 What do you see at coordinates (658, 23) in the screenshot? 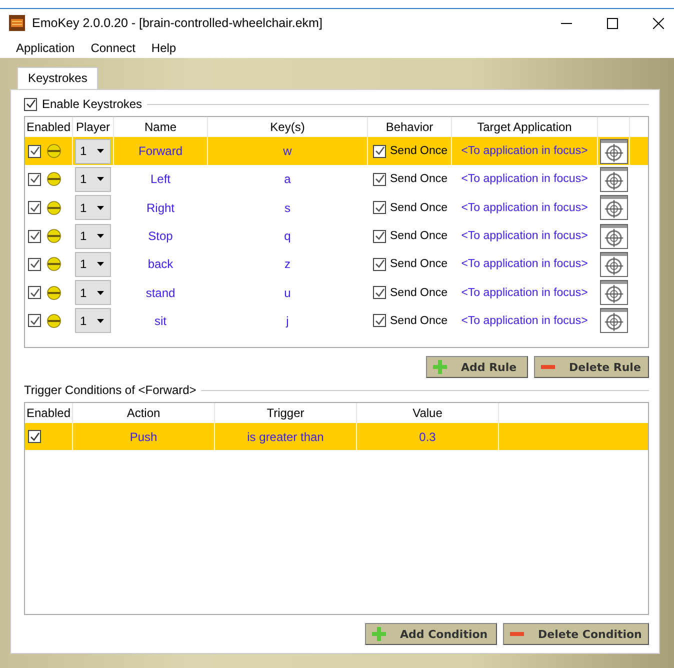
I see `close-icon` at bounding box center [658, 23].